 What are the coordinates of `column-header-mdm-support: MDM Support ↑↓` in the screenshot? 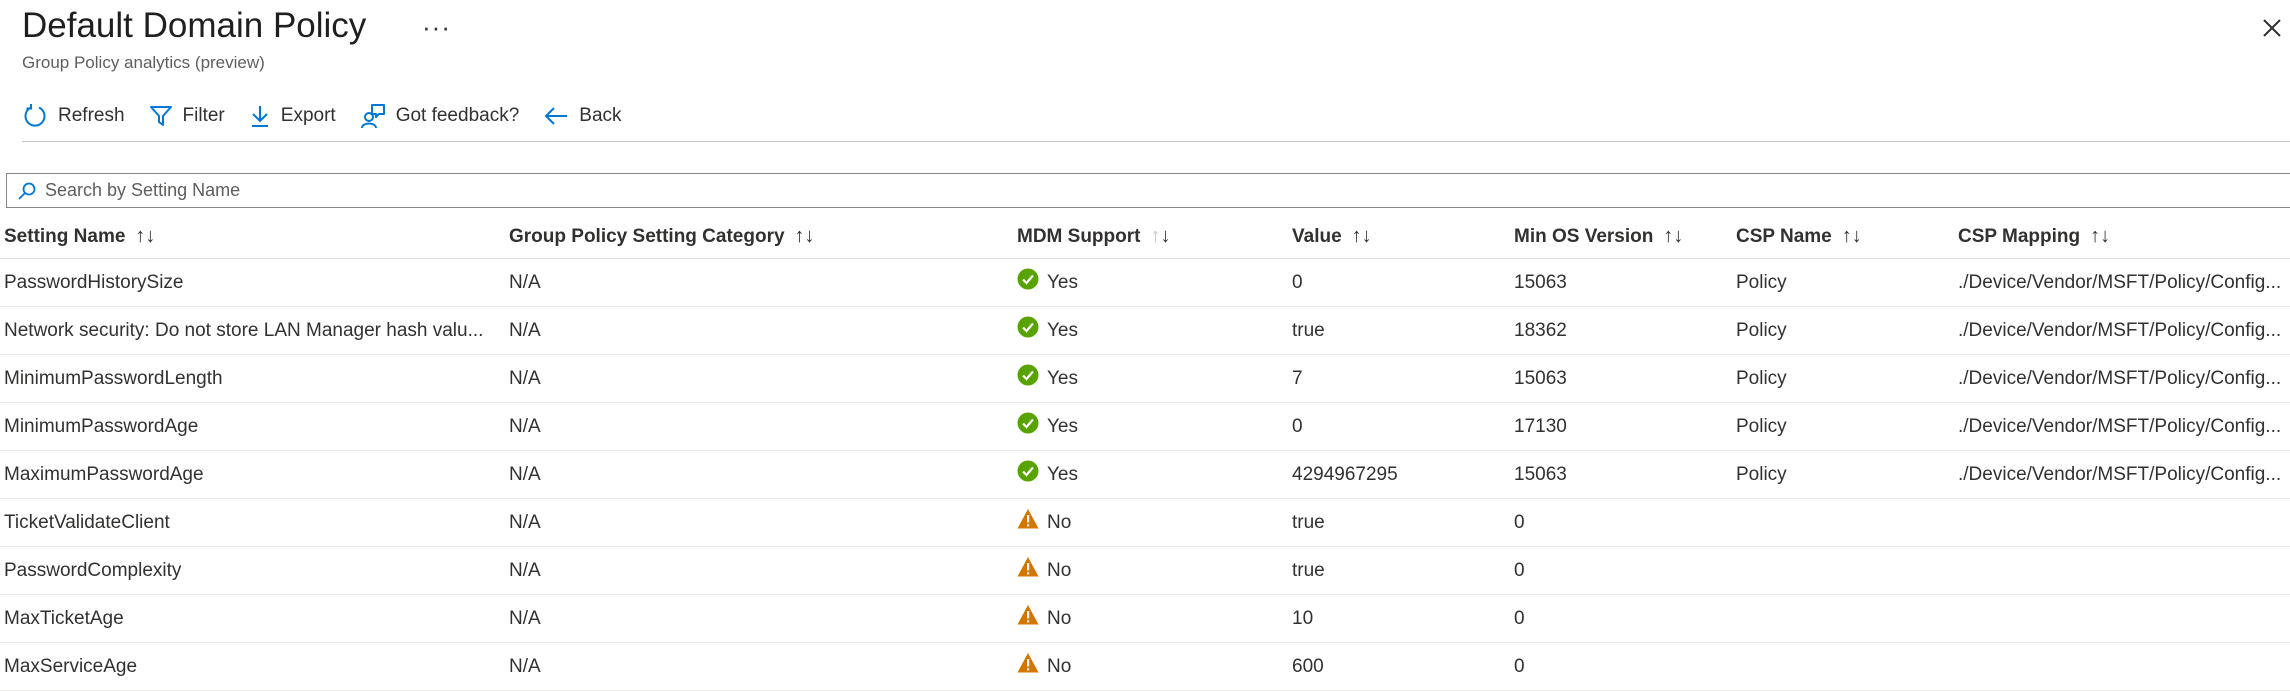 It's located at (1150, 236).